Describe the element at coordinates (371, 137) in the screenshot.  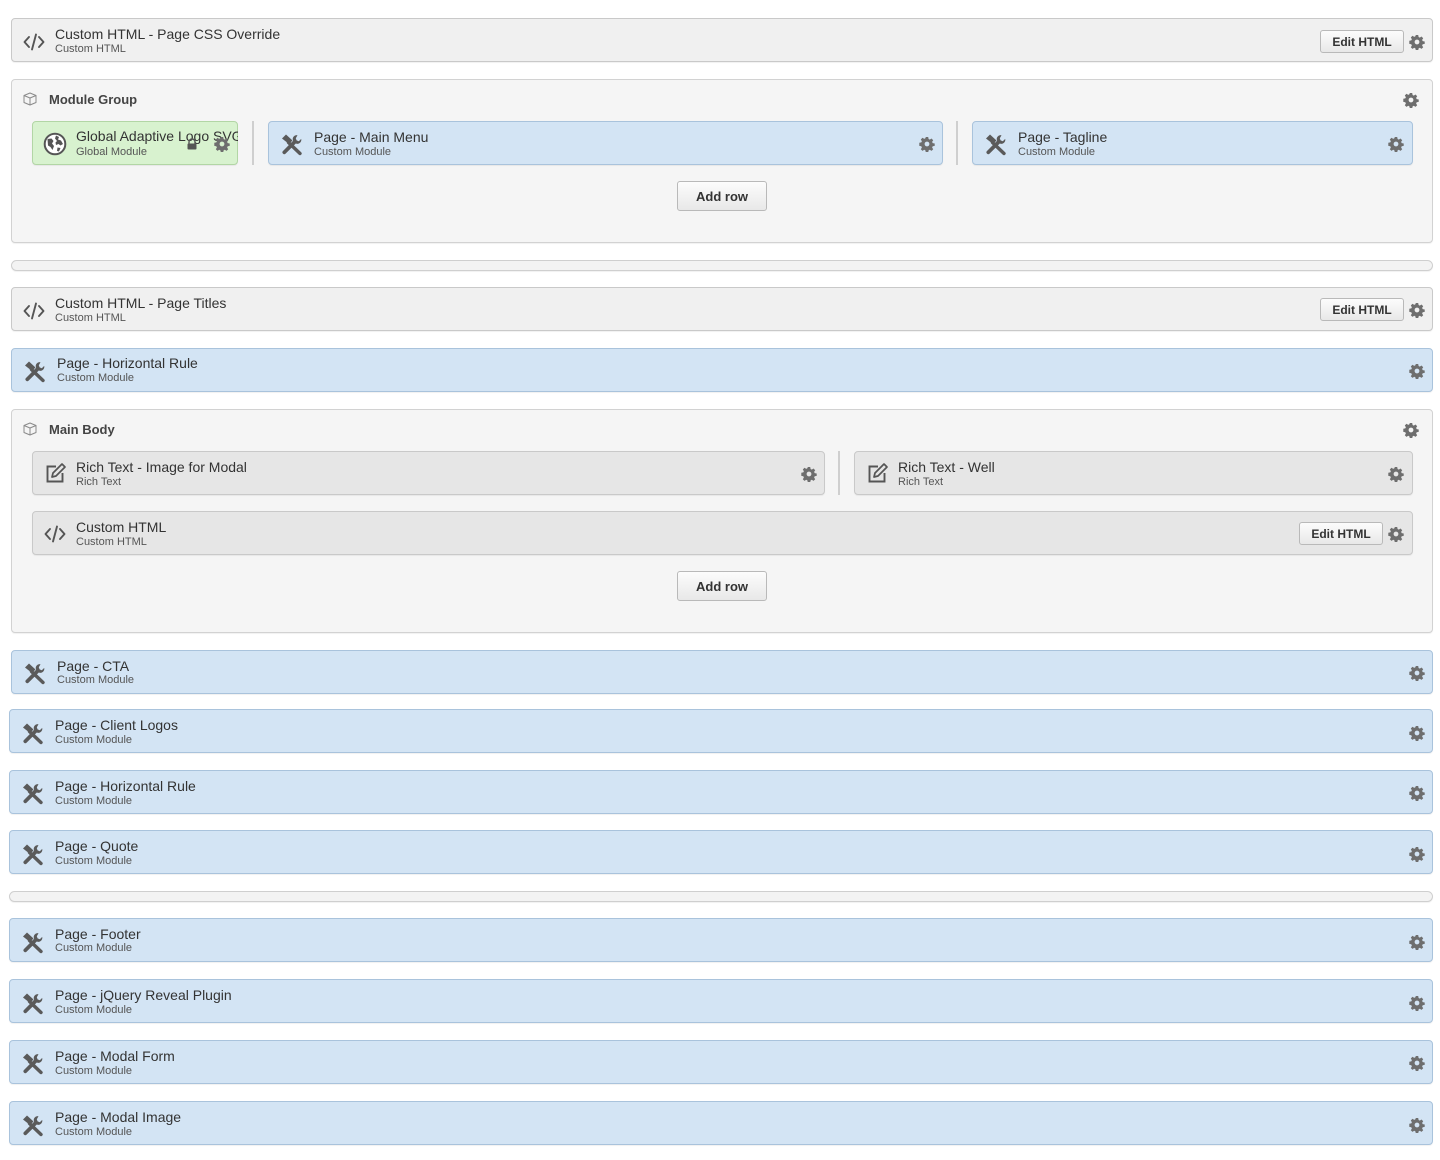
I see `module-title: Page - Main Menu` at that location.